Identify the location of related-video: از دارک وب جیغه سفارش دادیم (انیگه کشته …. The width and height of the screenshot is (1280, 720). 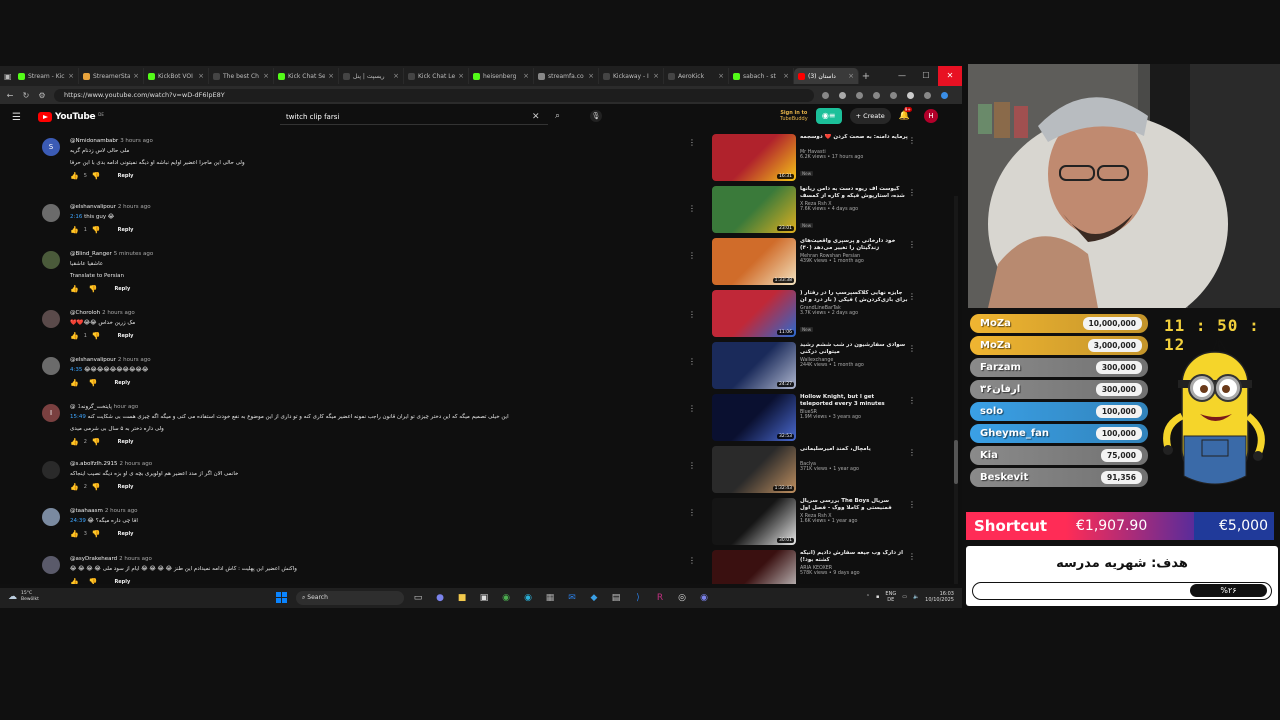
(832, 567).